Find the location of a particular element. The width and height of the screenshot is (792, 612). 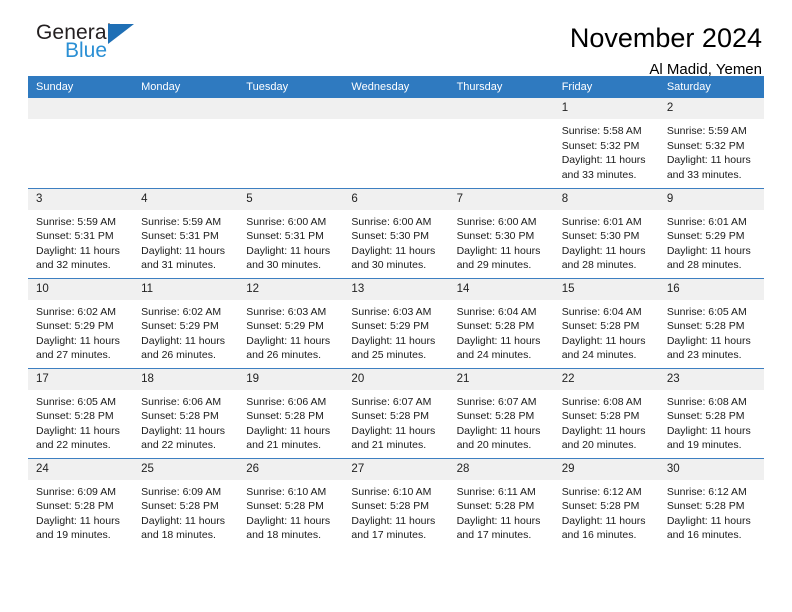

daylight-duration-line2: and 23 minutes. is located at coordinates (704, 355).